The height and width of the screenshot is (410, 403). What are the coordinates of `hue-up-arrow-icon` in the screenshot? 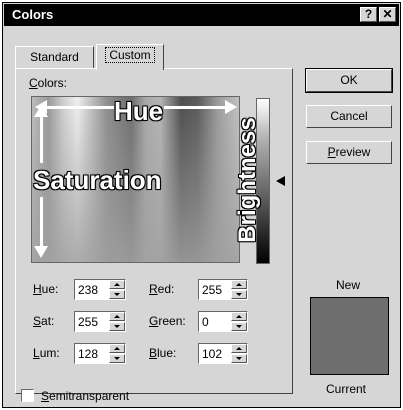 It's located at (117, 284).